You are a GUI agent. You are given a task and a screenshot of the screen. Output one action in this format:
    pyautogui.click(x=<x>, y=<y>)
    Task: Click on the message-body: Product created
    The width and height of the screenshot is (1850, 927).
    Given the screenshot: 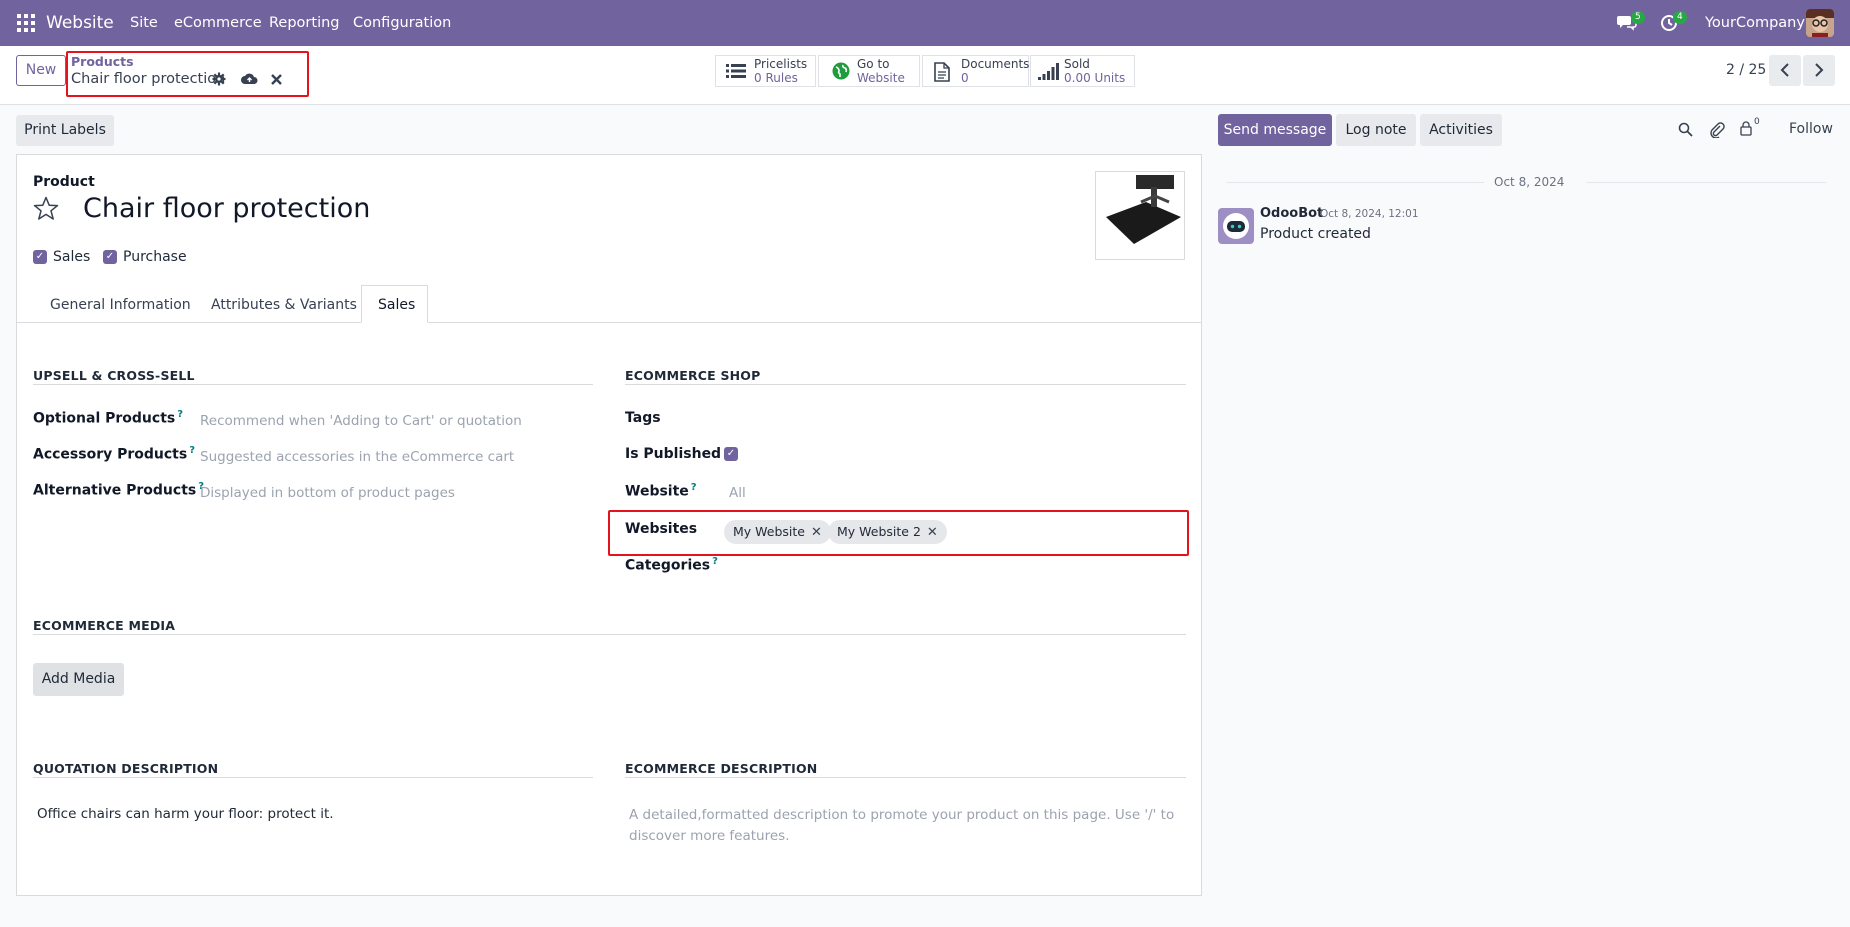 What is the action you would take?
    pyautogui.click(x=1315, y=234)
    